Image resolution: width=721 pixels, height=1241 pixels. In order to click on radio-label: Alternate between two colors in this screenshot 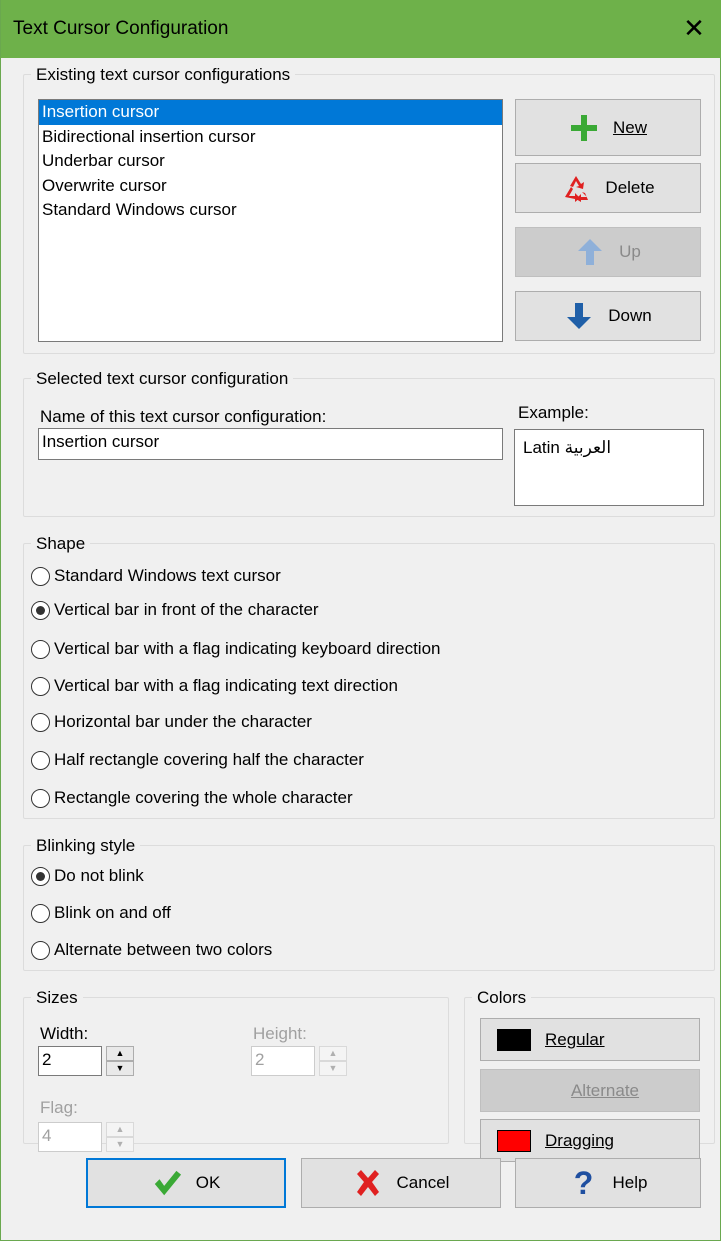, I will do `click(163, 949)`.